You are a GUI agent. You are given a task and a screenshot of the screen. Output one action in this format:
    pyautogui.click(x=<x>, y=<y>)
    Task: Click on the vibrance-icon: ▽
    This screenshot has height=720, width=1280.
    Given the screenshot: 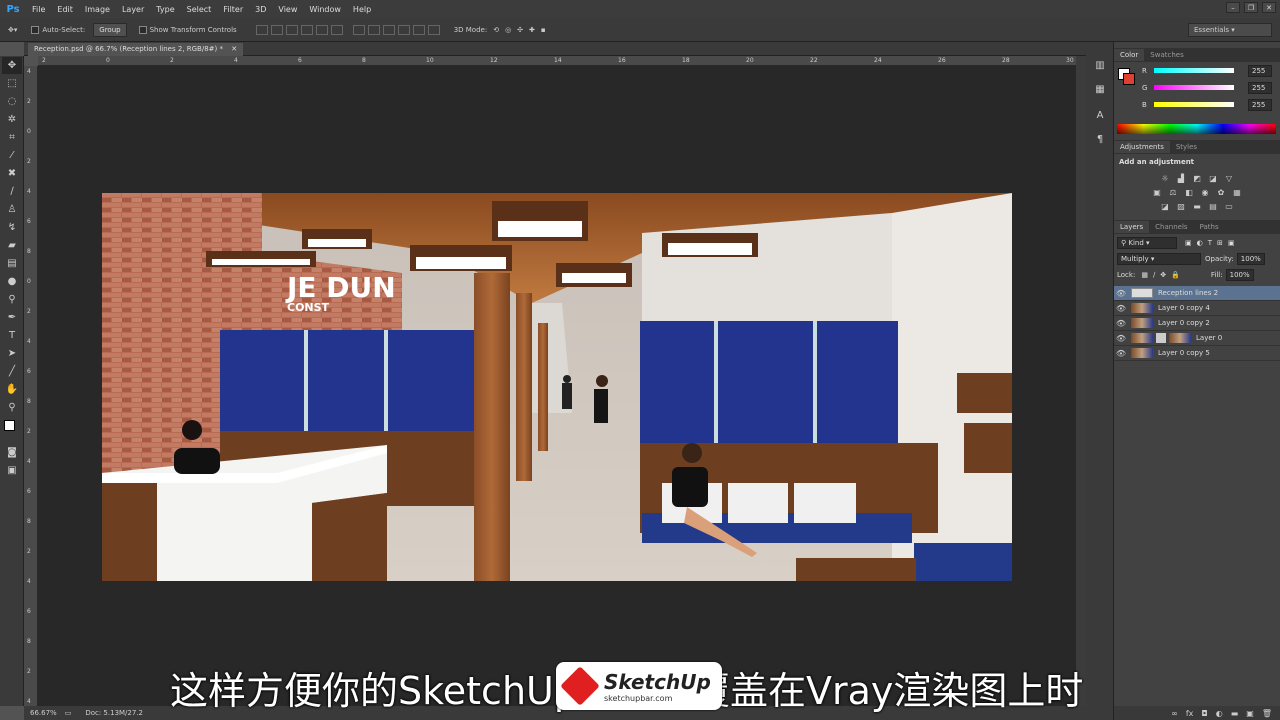 What is the action you would take?
    pyautogui.click(x=1229, y=178)
    